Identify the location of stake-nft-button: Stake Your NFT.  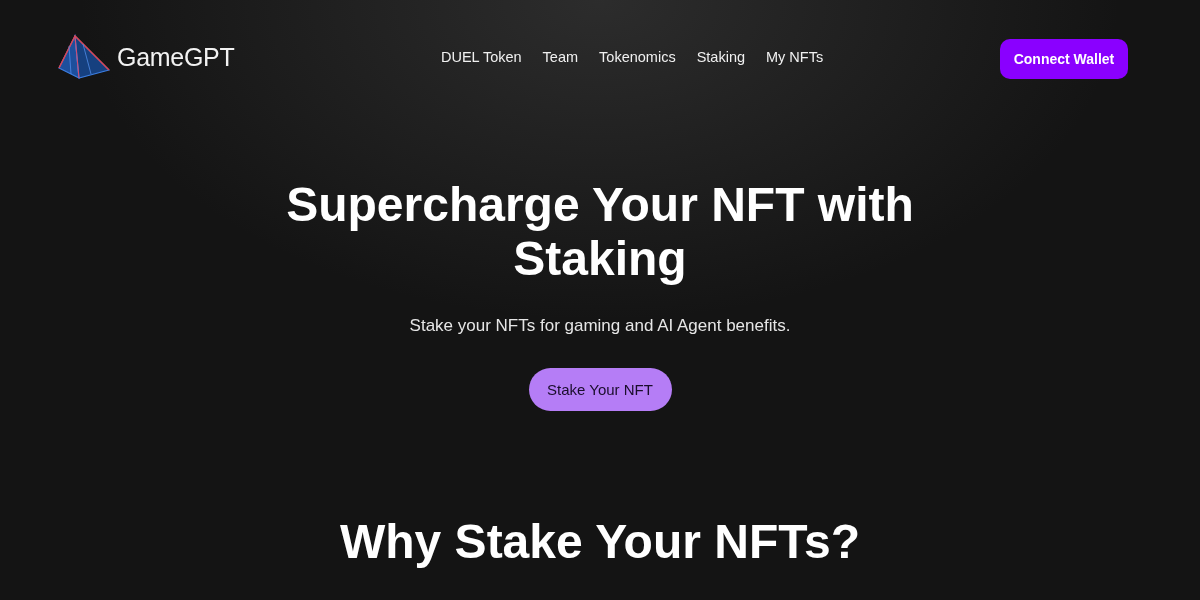
(600, 389).